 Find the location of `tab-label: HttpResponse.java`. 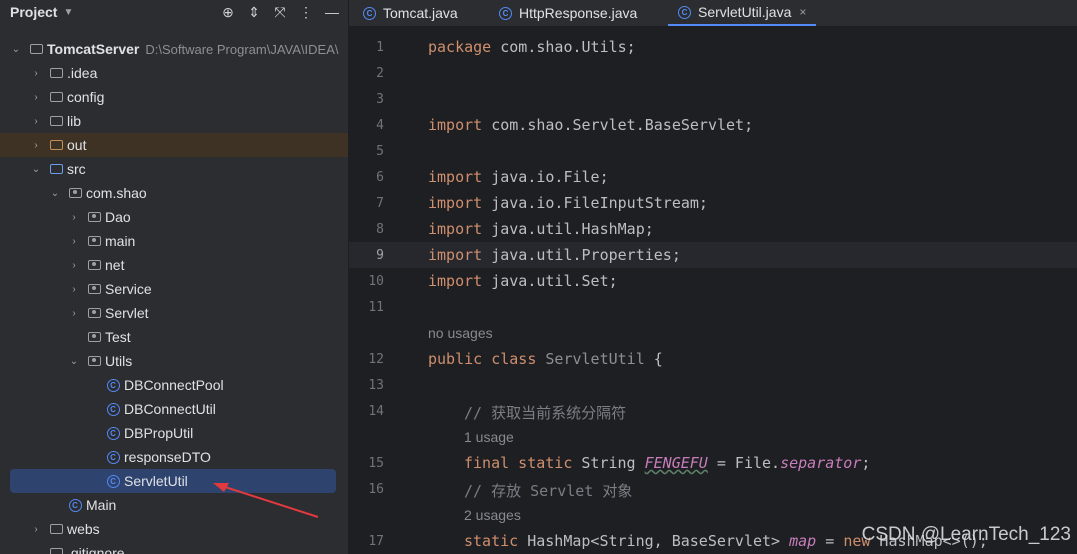

tab-label: HttpResponse.java is located at coordinates (578, 13).